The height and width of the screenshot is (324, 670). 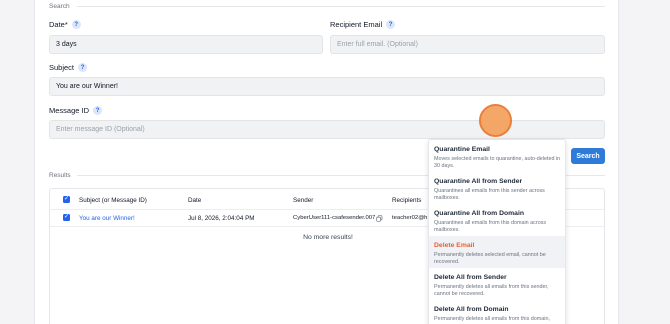 I want to click on subject-label-text: Subject, so click(x=62, y=67).